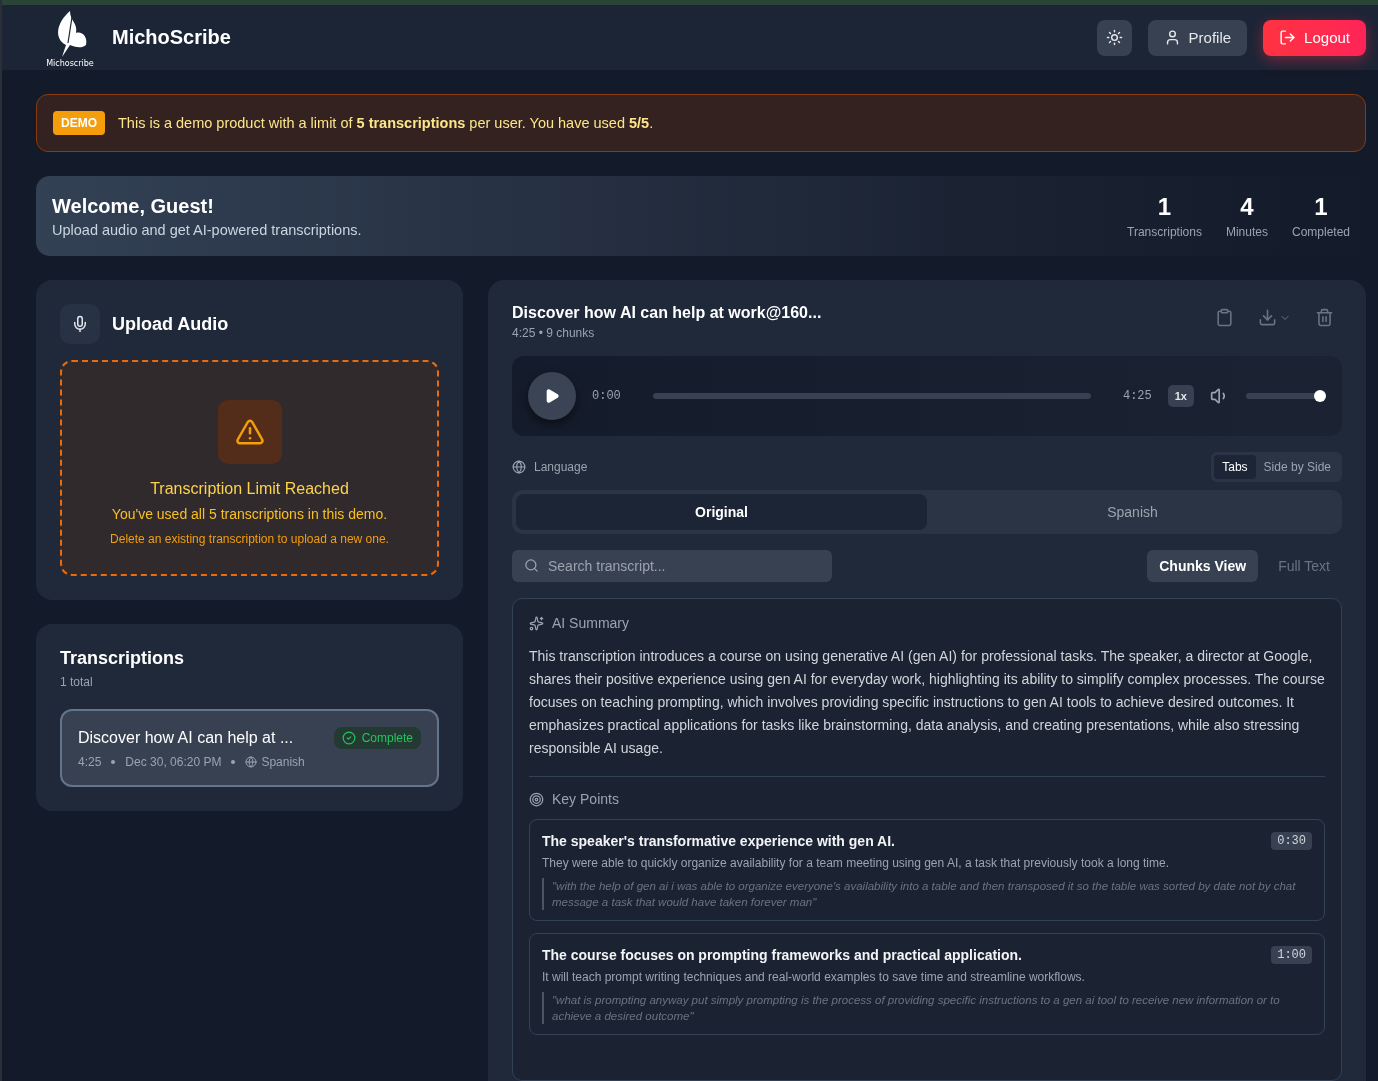 The image size is (1378, 1081). Describe the element at coordinates (561, 467) in the screenshot. I see `language-label: Language` at that location.